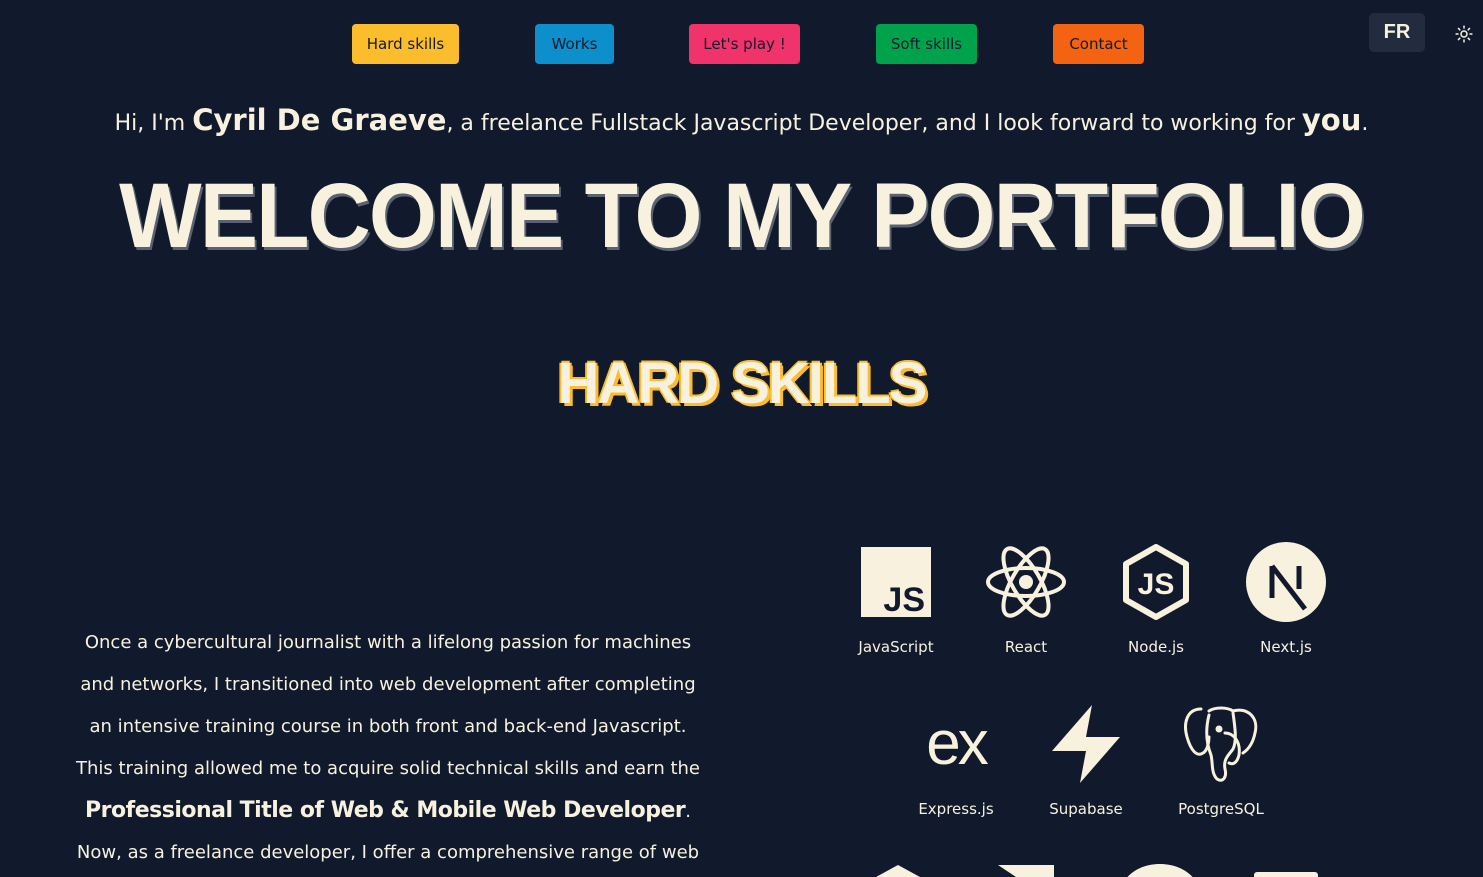 The width and height of the screenshot is (1483, 877). I want to click on skill-label: Next.js, so click(1286, 647).